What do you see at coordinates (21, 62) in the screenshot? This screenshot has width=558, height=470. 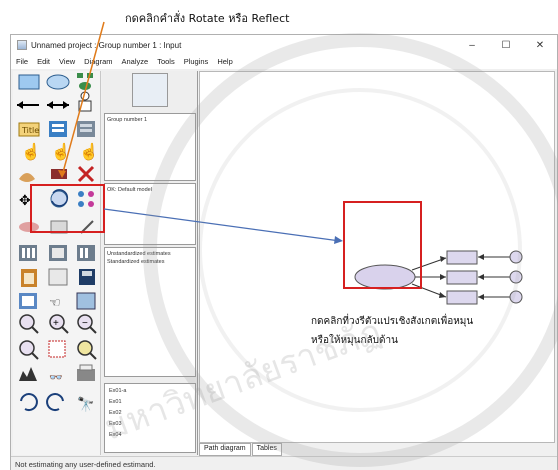 I see `menu-file: File` at bounding box center [21, 62].